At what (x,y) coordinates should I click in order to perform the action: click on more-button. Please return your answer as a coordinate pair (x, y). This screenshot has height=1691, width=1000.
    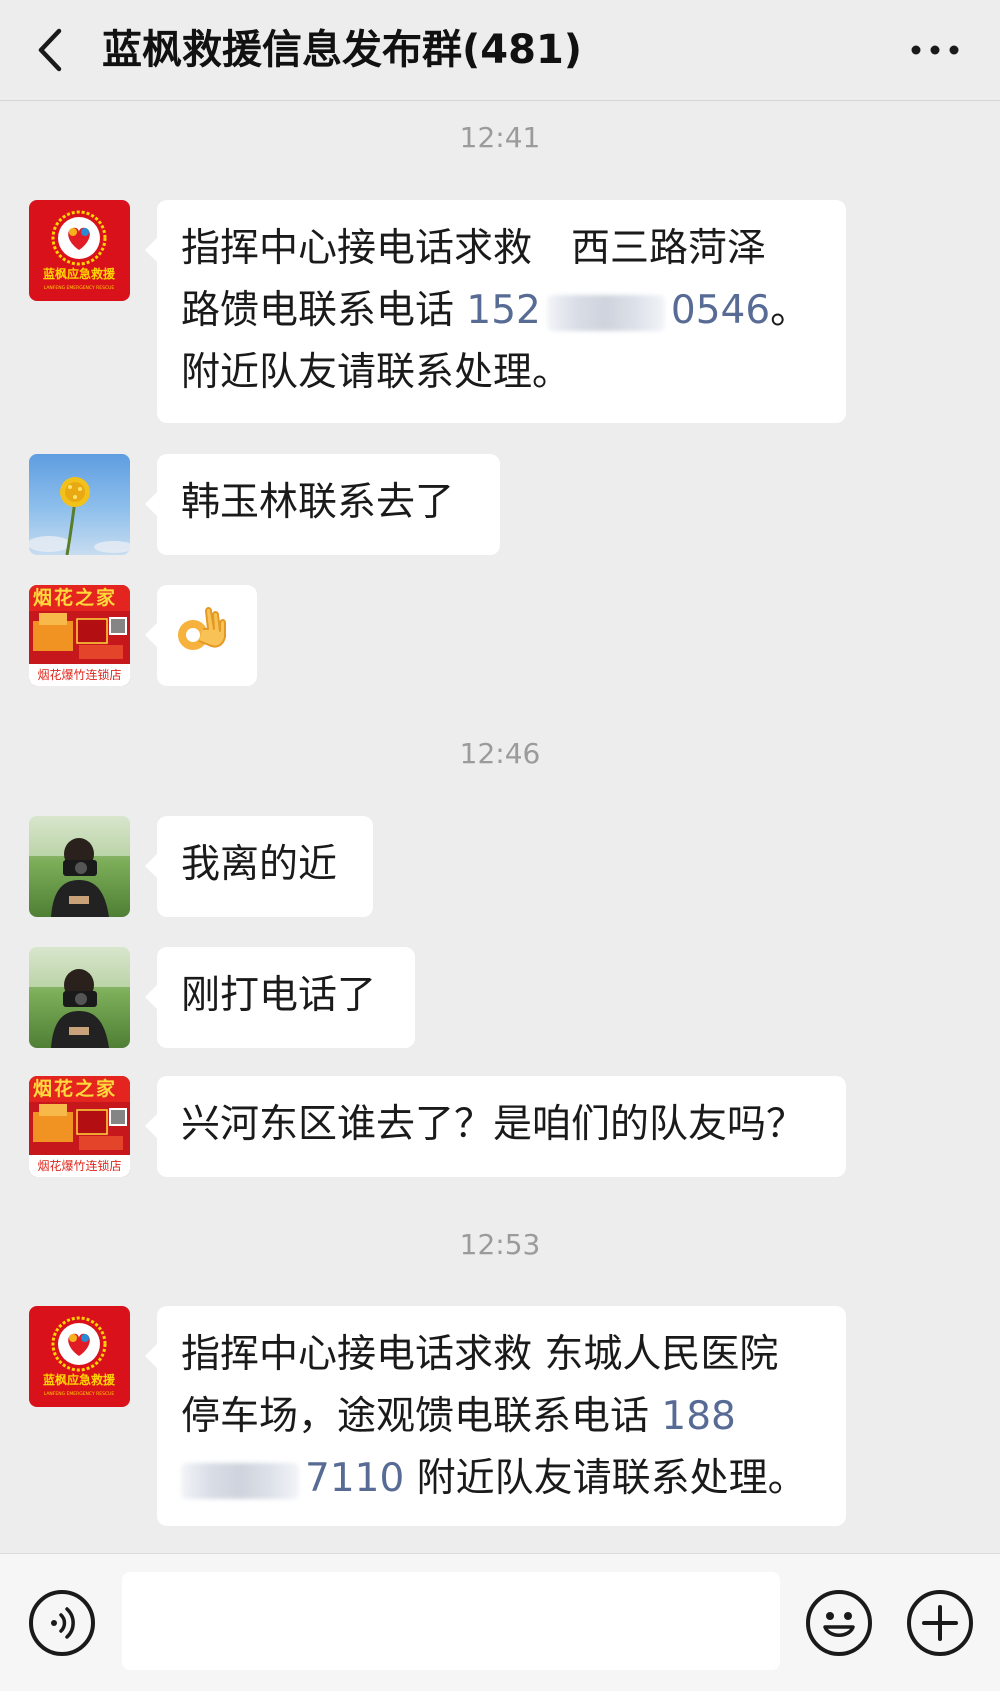
    Looking at the image, I should click on (935, 50).